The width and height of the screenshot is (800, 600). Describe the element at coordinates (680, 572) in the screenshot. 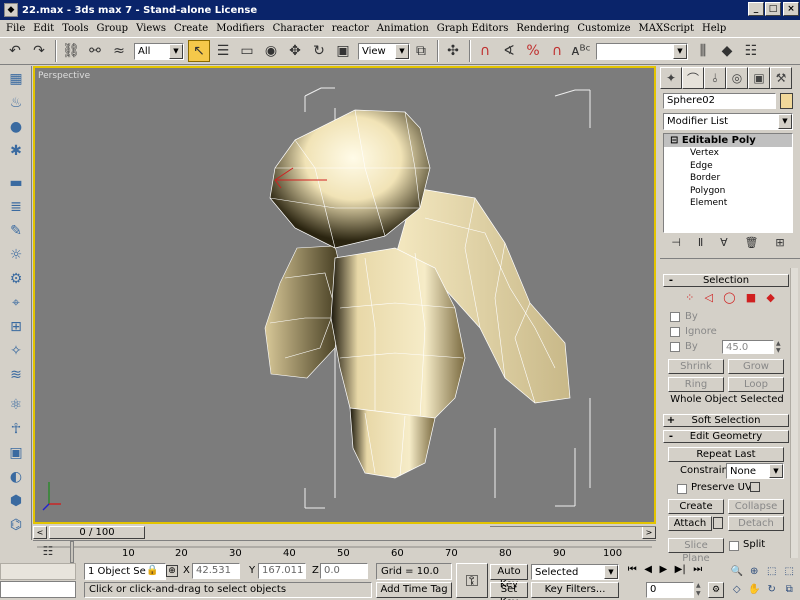

I see `next-frame-icon: ▶|` at that location.